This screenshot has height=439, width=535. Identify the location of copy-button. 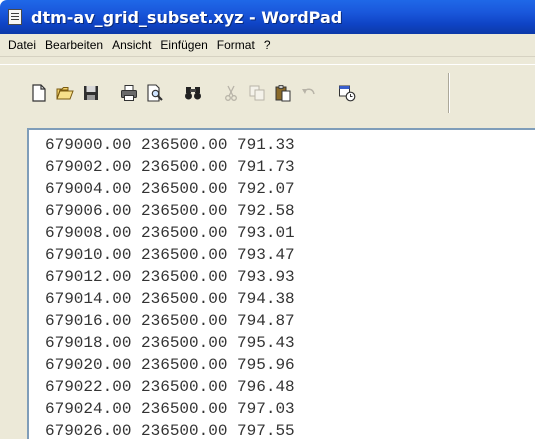
(257, 93).